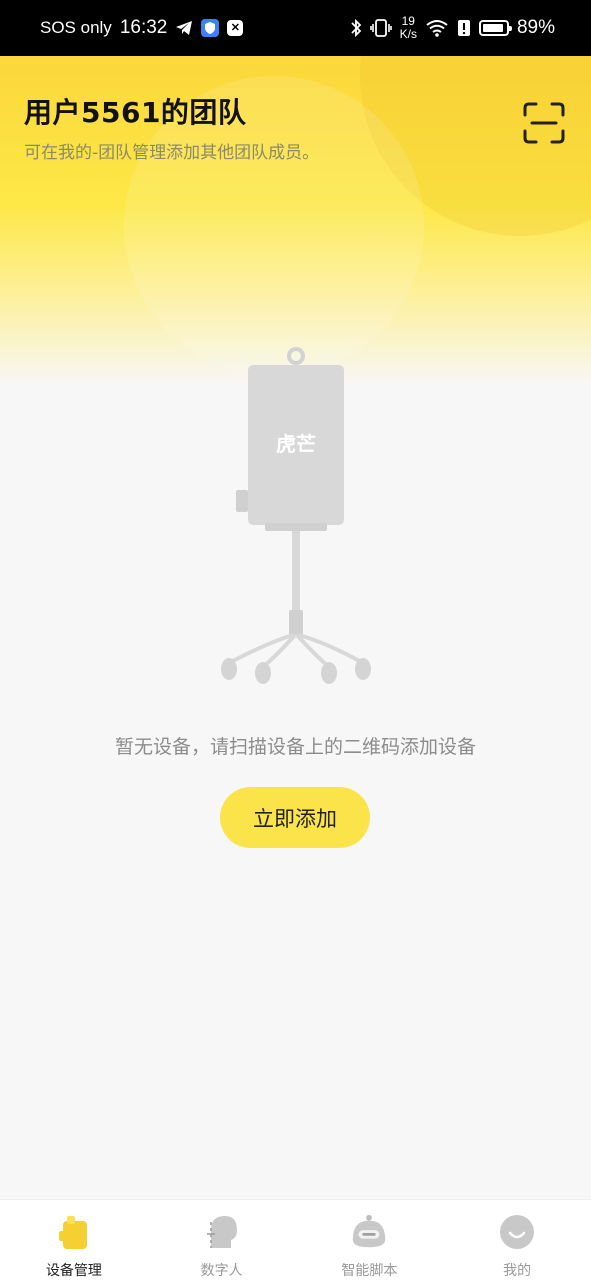 This screenshot has width=591, height=1280. I want to click on close-notification-icon: ✕, so click(235, 28).